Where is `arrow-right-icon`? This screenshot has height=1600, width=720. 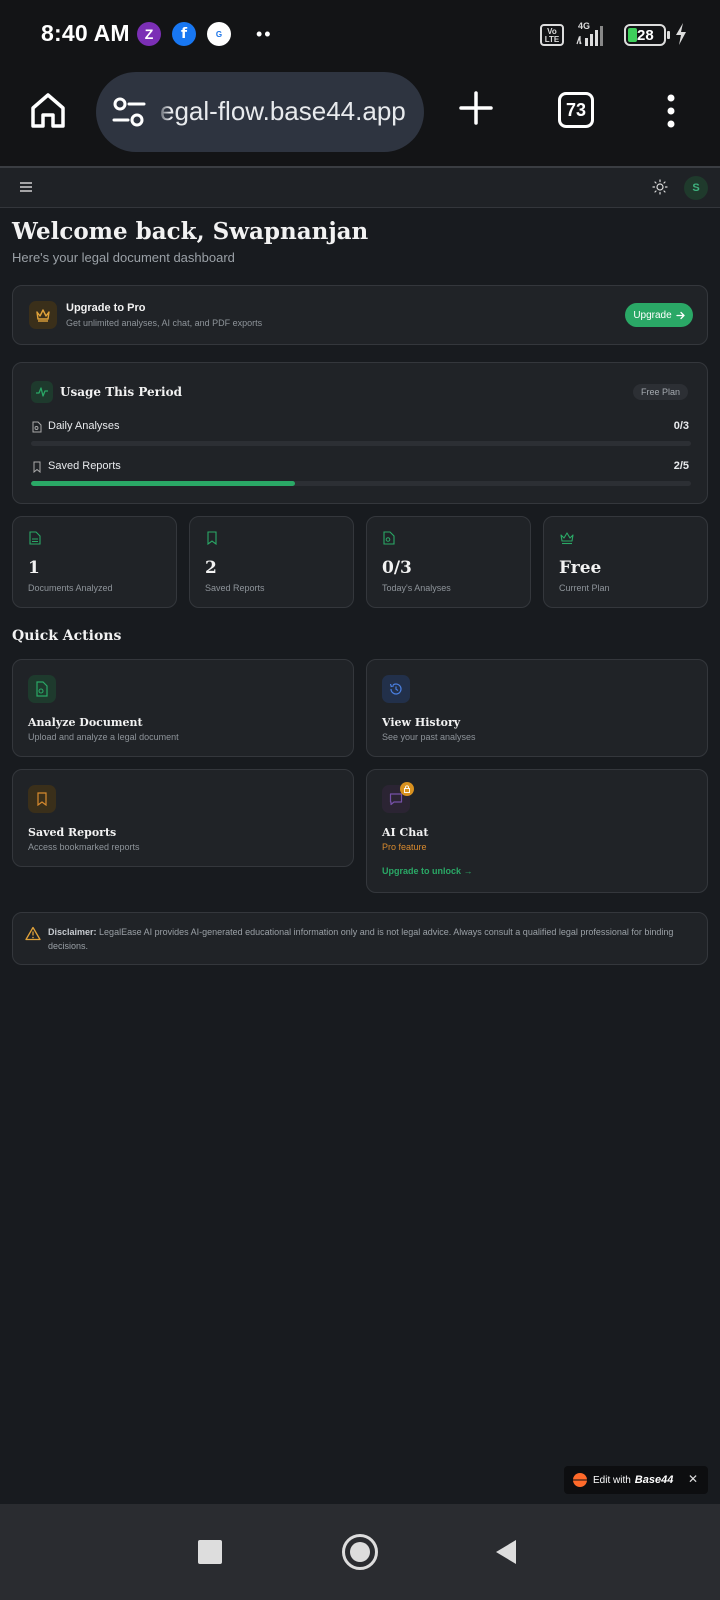
arrow-right-icon is located at coordinates (680, 315).